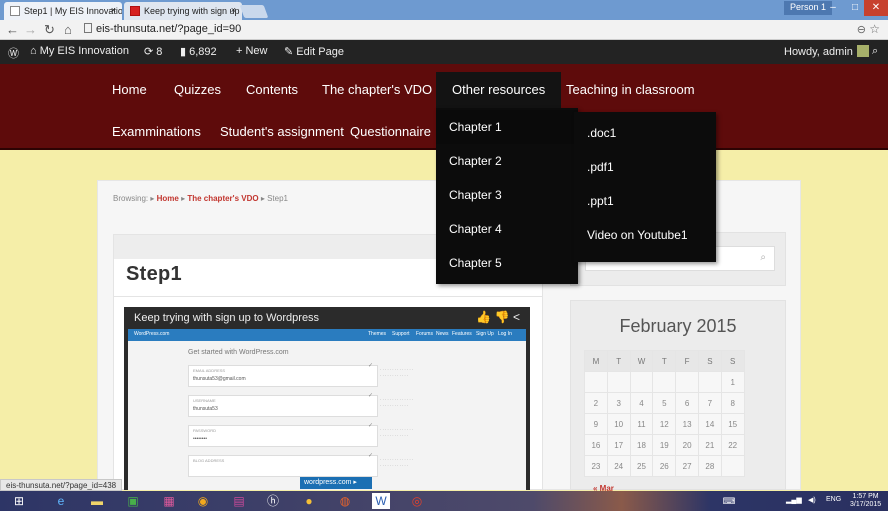 The image size is (888, 511). I want to click on breadcrumb-home: Home, so click(168, 198).